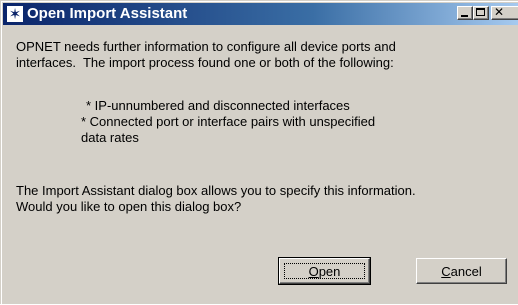 The height and width of the screenshot is (305, 518). I want to click on minimize-icon, so click(464, 16).